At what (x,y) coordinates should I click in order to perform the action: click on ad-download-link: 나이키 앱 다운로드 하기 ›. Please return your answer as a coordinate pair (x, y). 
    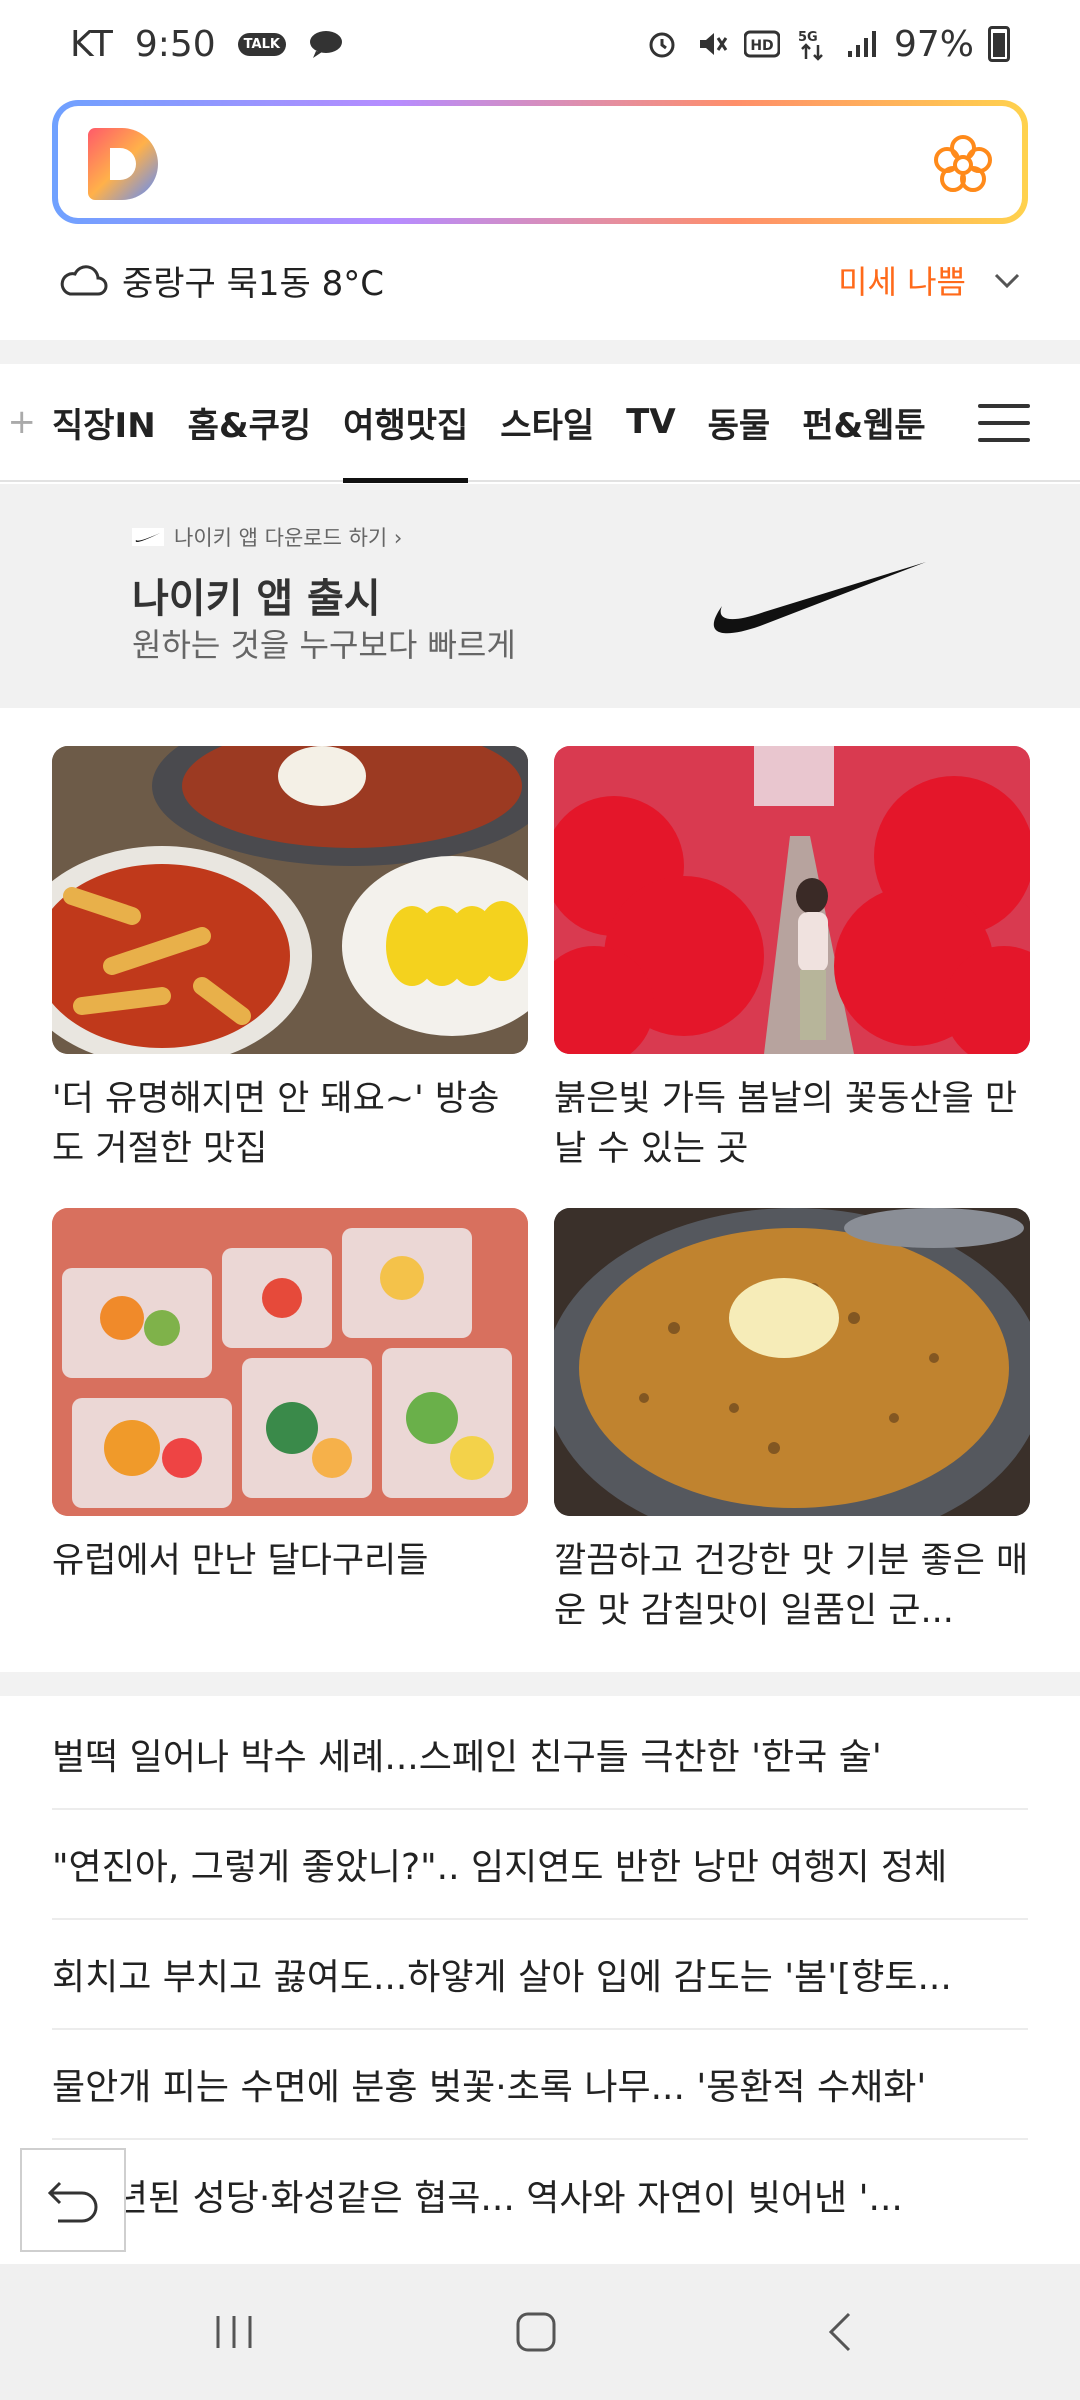
    Looking at the image, I should click on (288, 537).